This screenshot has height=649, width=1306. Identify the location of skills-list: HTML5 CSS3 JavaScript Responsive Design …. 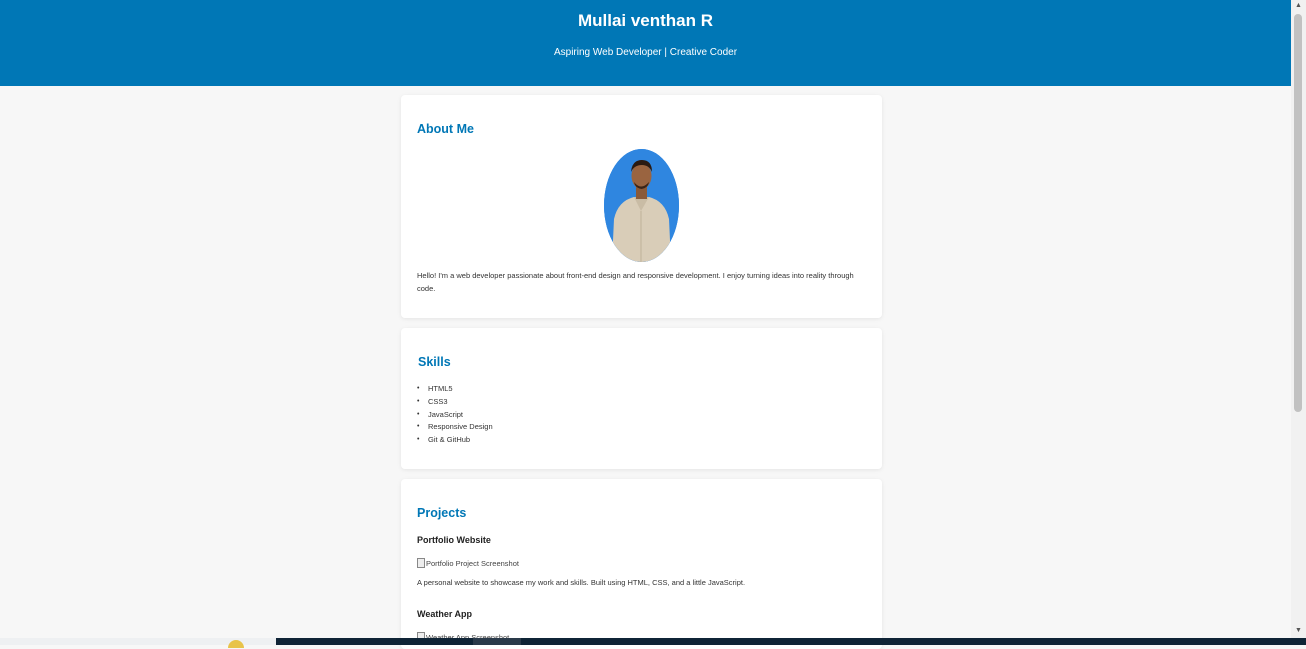
(455, 415).